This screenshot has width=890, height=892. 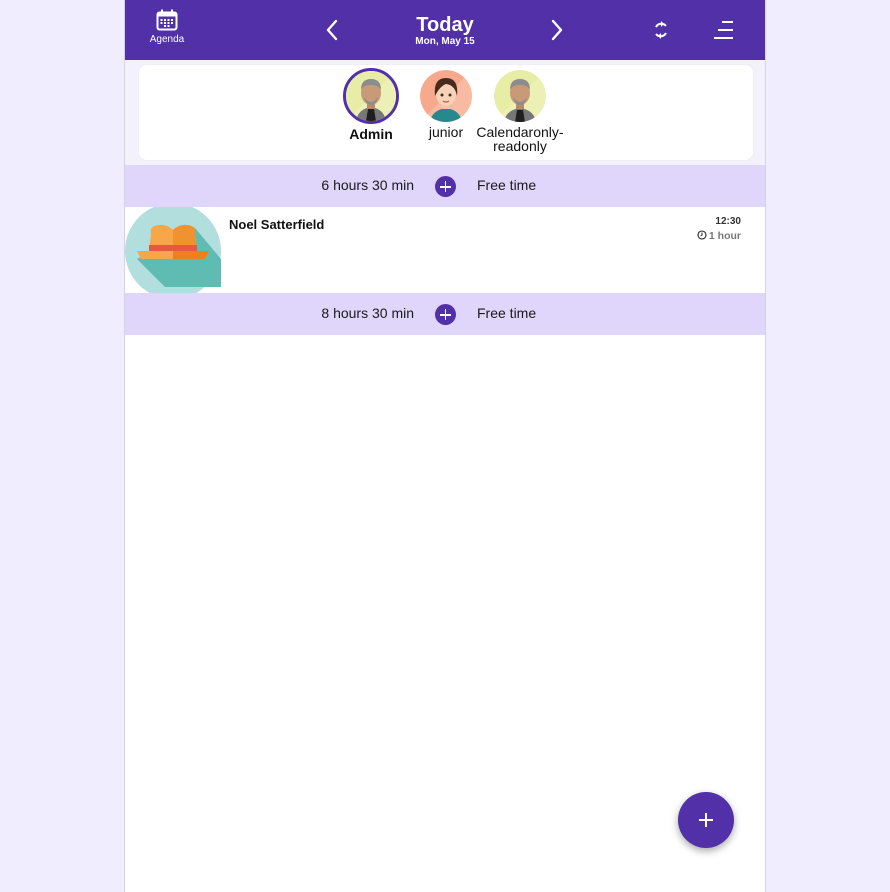 I want to click on clock-icon, so click(x=702, y=236).